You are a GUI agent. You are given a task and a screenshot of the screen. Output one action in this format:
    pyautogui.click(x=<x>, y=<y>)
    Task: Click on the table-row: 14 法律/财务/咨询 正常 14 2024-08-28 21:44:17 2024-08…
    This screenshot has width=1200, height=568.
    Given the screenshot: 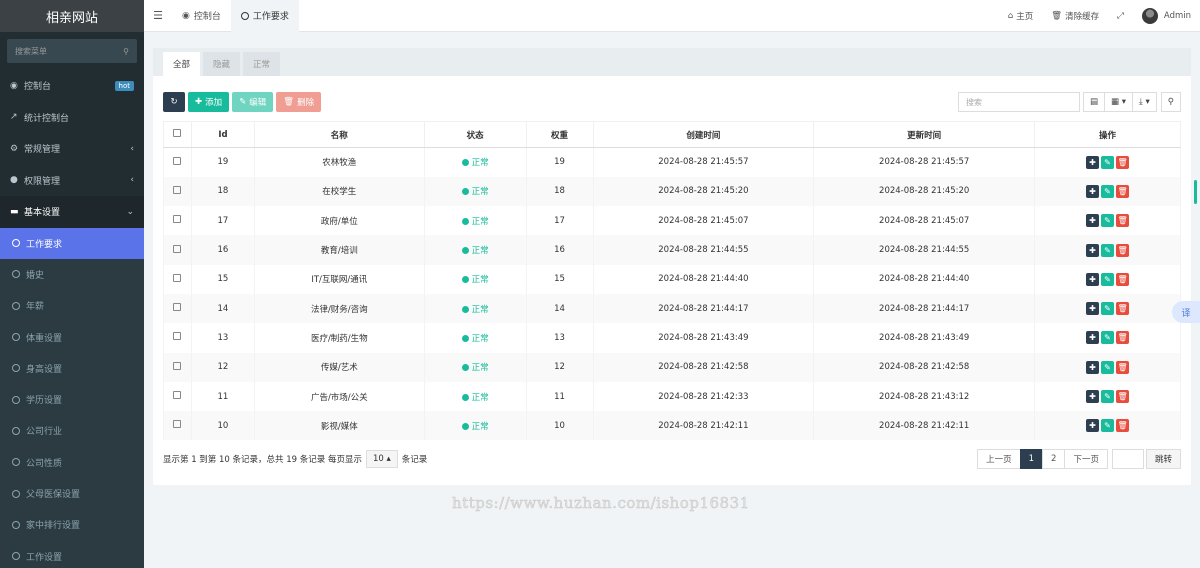 What is the action you would take?
    pyautogui.click(x=672, y=308)
    